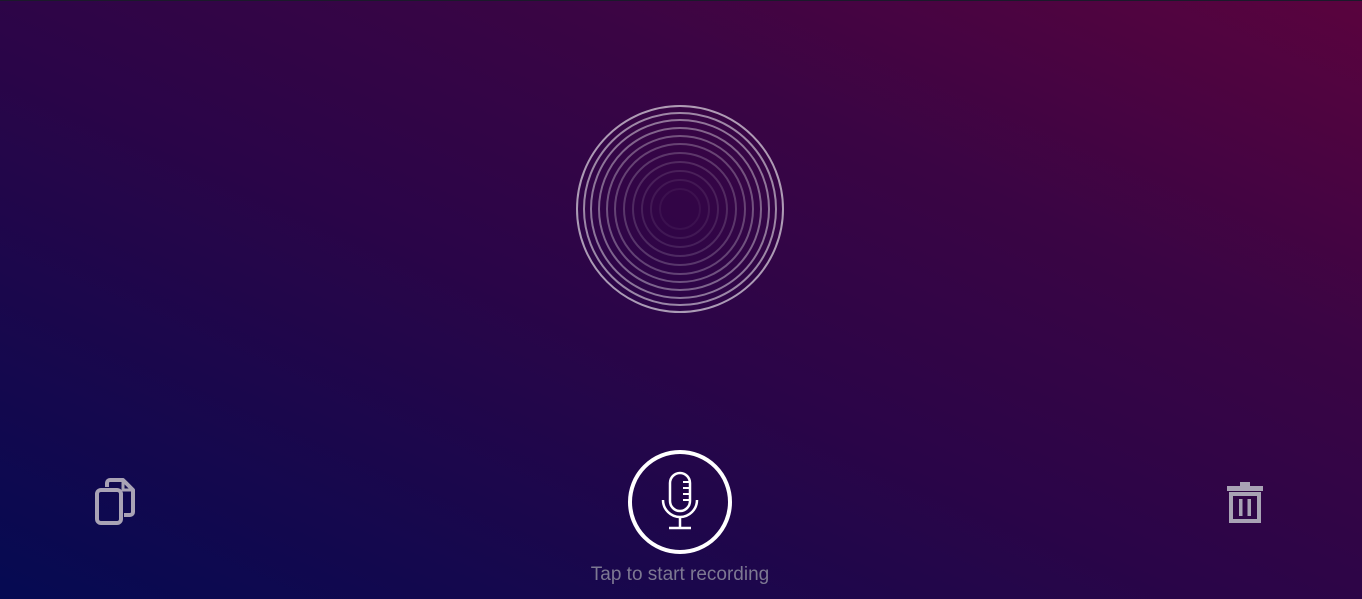  I want to click on top-border, so click(681, 0).